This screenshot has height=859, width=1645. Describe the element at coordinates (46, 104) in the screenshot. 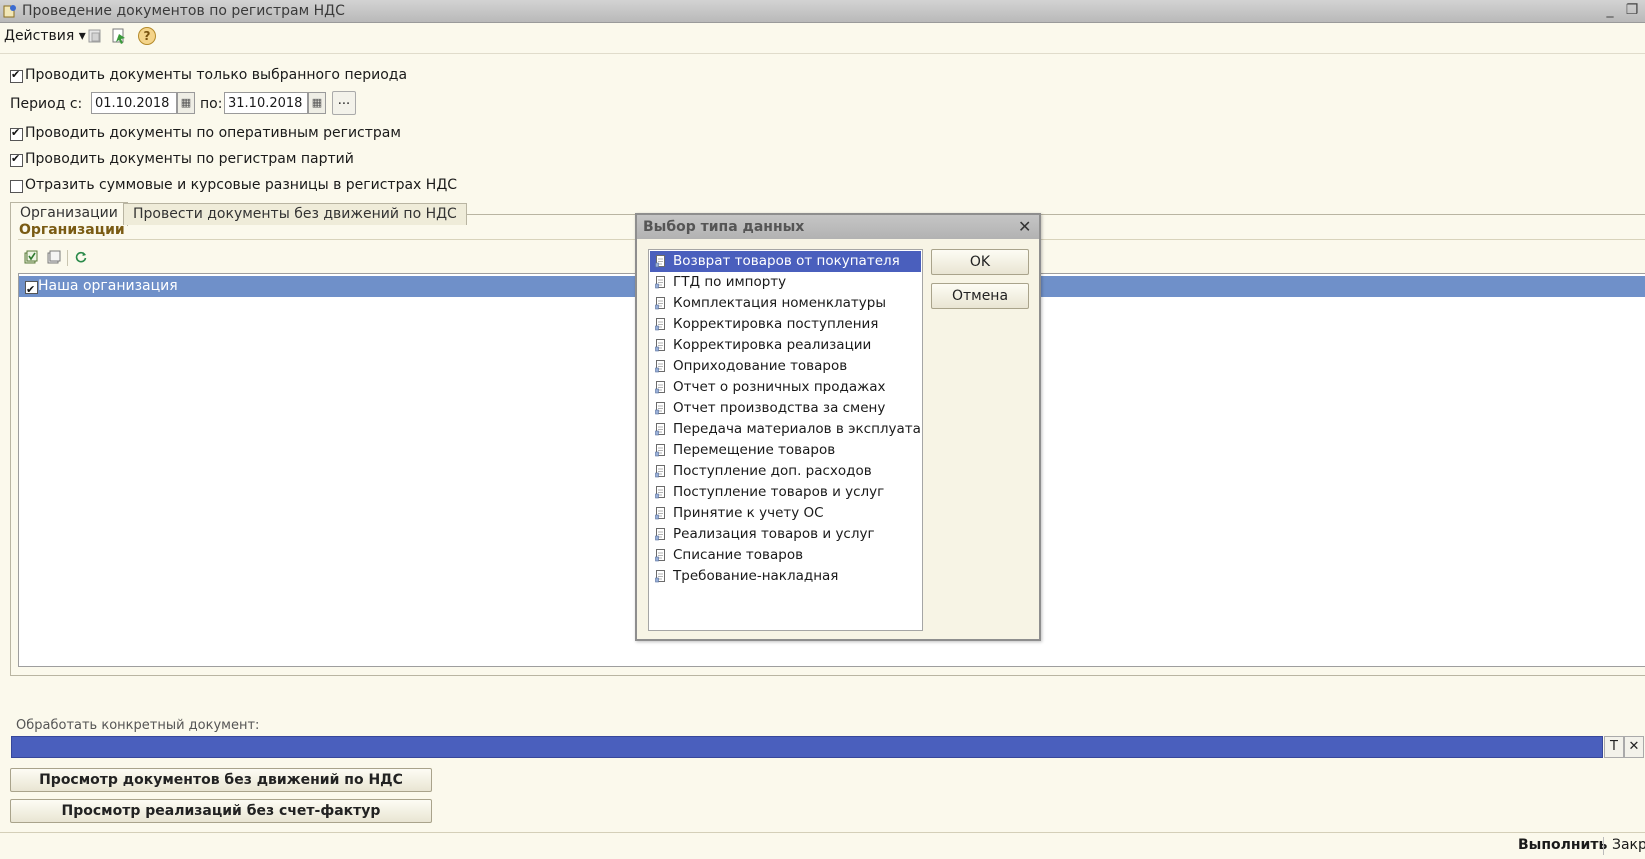

I see `period-from-label: Период с:` at that location.